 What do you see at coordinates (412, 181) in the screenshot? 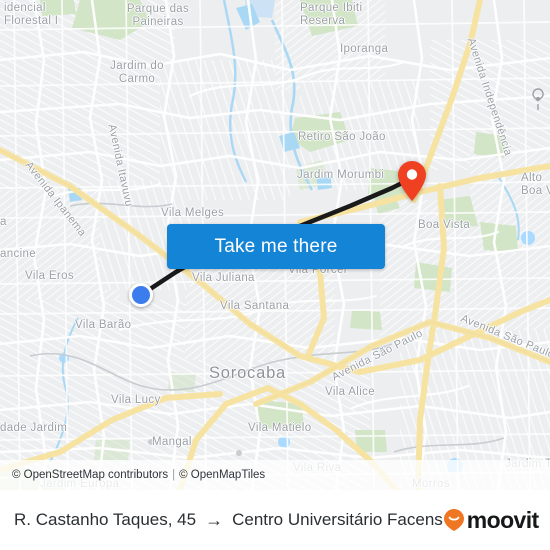
I see `destination-pin-marker` at bounding box center [412, 181].